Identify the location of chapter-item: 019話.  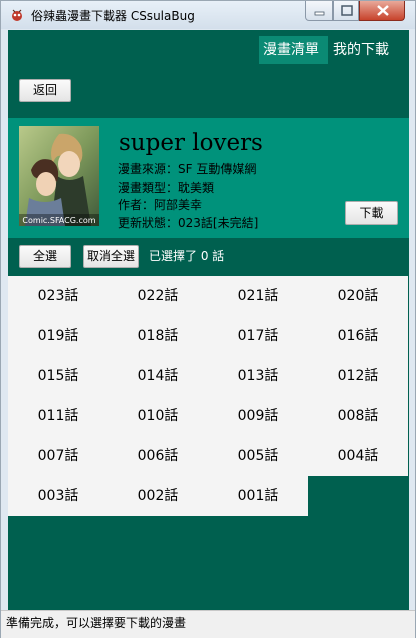
(58, 336).